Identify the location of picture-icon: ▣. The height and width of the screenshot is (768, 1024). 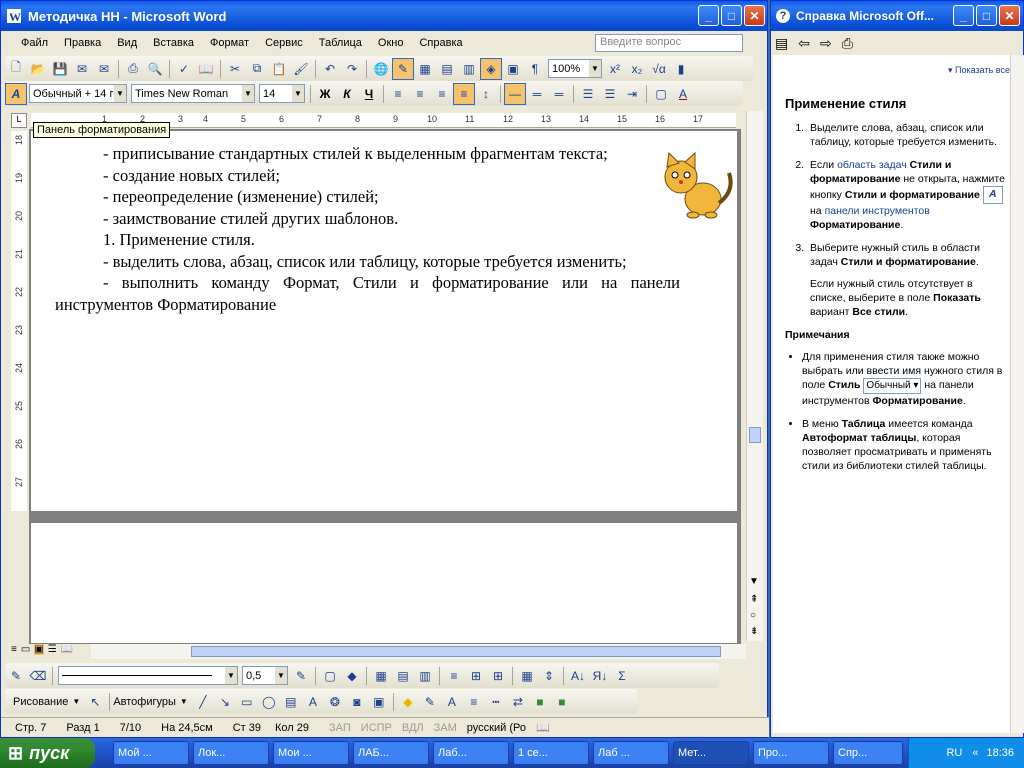
(379, 702).